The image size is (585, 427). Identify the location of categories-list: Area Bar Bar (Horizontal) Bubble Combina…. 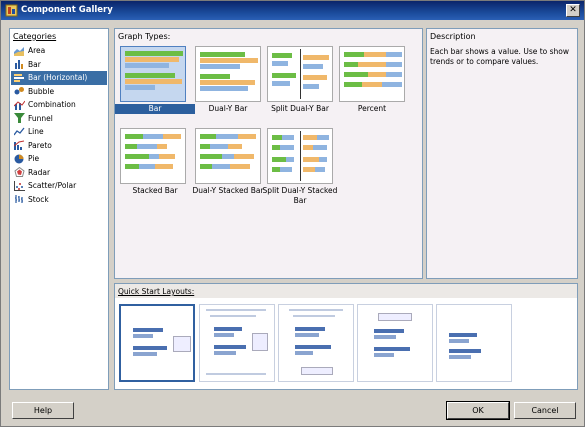
(59, 125).